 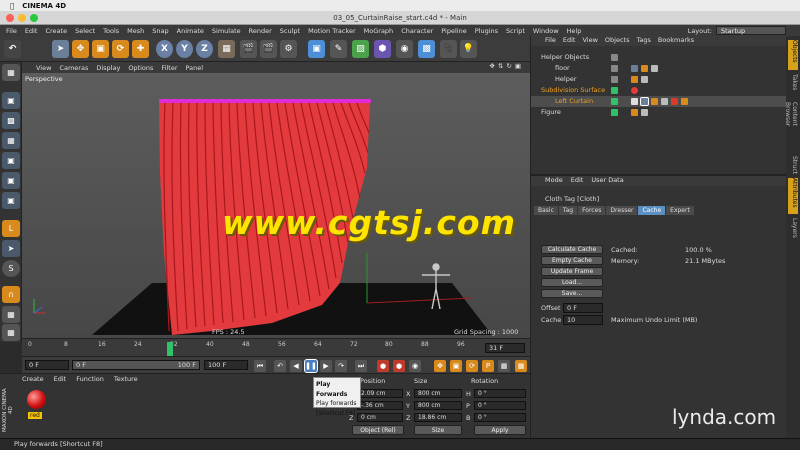 What do you see at coordinates (43, 68) in the screenshot?
I see `viewport-menu-view: View` at bounding box center [43, 68].